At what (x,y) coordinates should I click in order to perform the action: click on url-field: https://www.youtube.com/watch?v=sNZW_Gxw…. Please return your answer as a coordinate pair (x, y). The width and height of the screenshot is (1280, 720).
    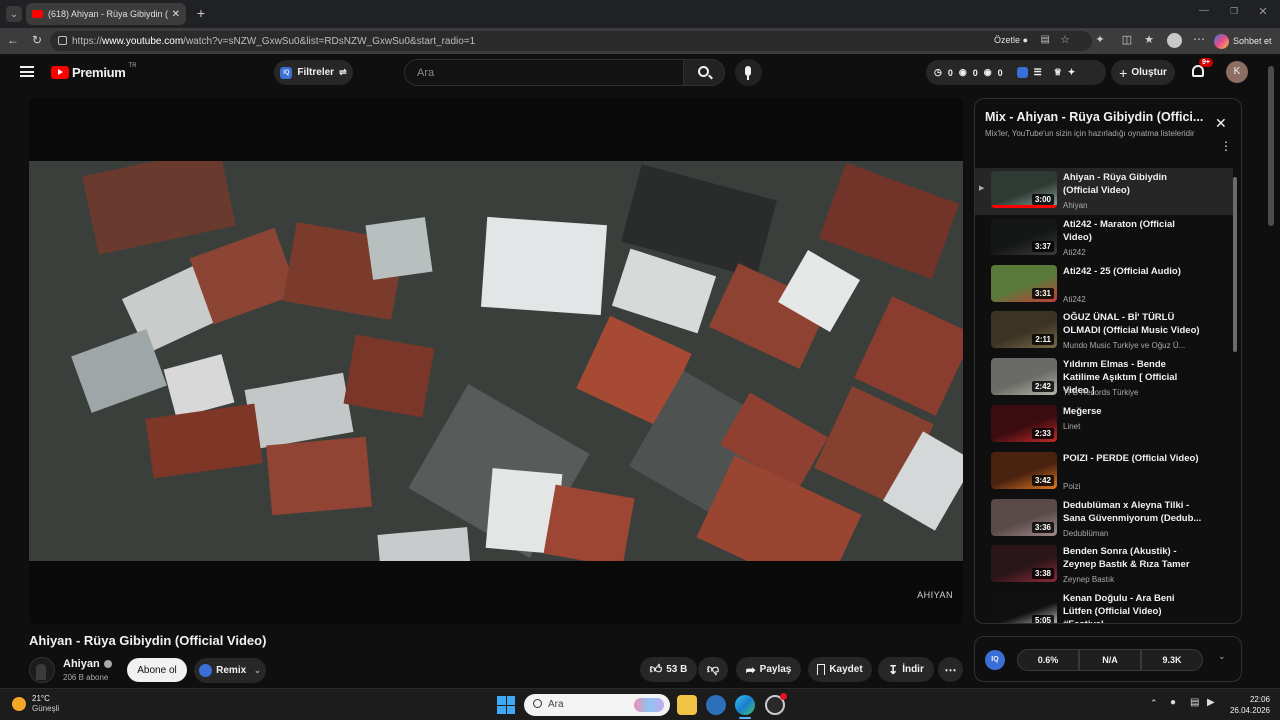
    Looking at the image, I should click on (571, 41).